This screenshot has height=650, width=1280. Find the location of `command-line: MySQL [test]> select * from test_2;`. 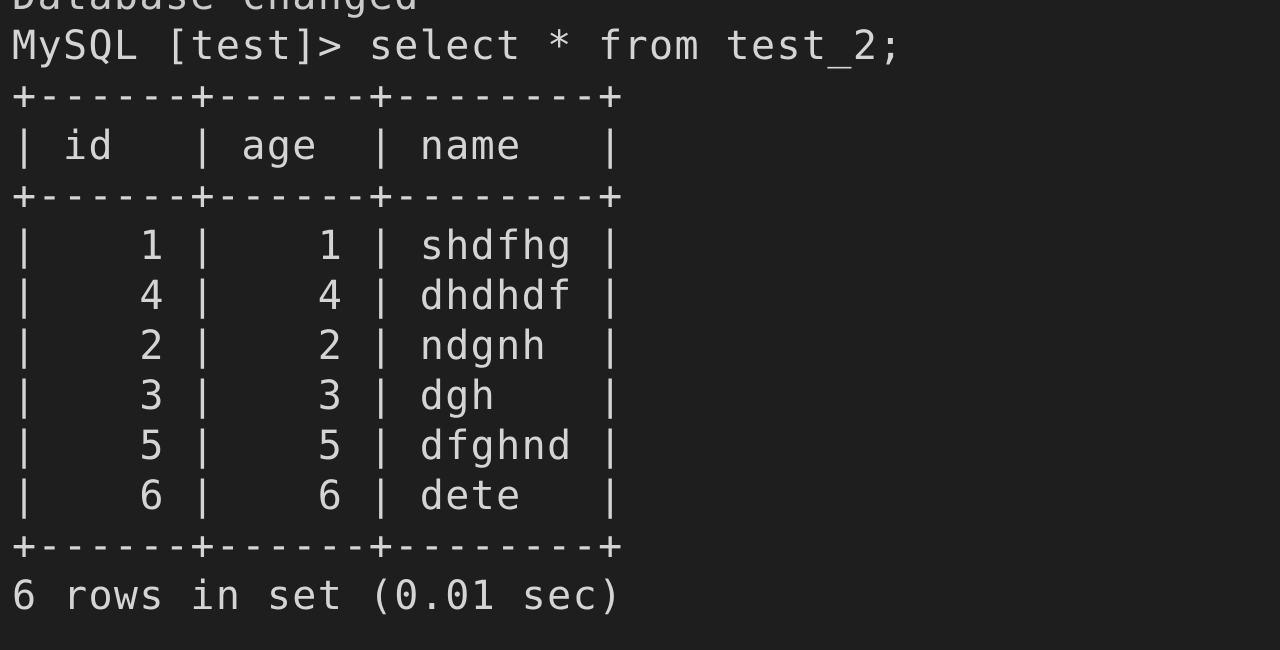

command-line: MySQL [test]> select * from test_2; is located at coordinates (458, 46).